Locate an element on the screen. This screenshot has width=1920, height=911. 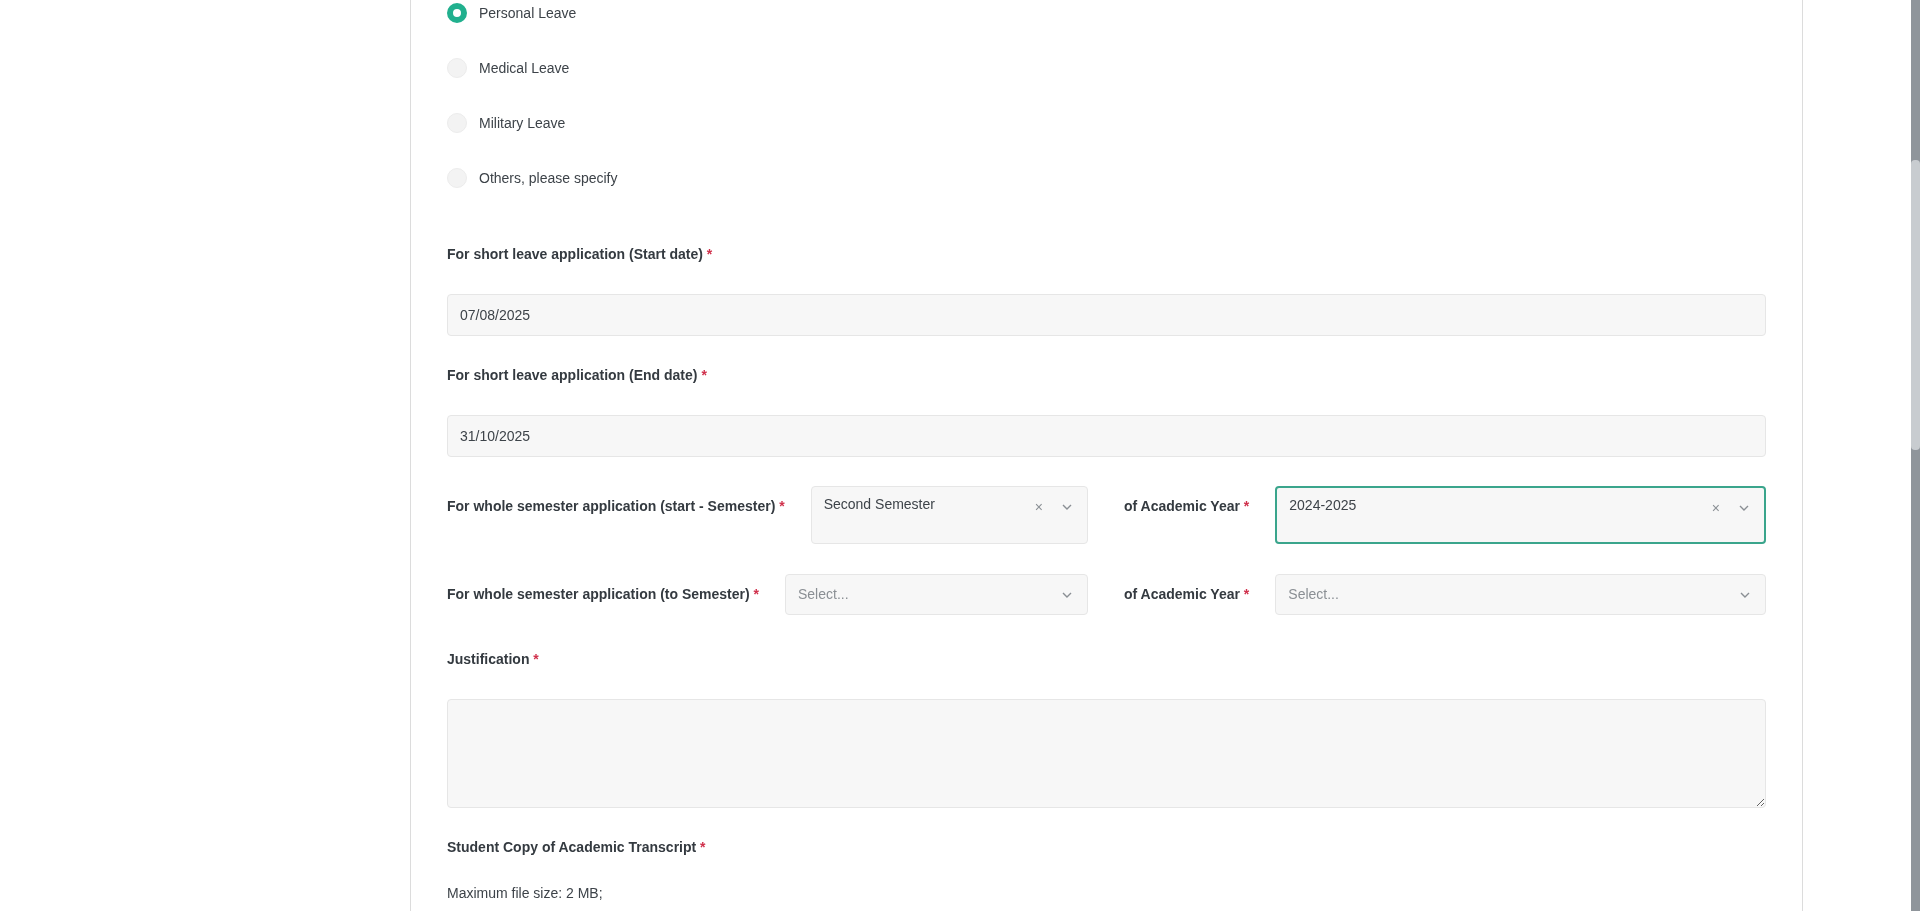
justification-textarea is located at coordinates (1106, 753).